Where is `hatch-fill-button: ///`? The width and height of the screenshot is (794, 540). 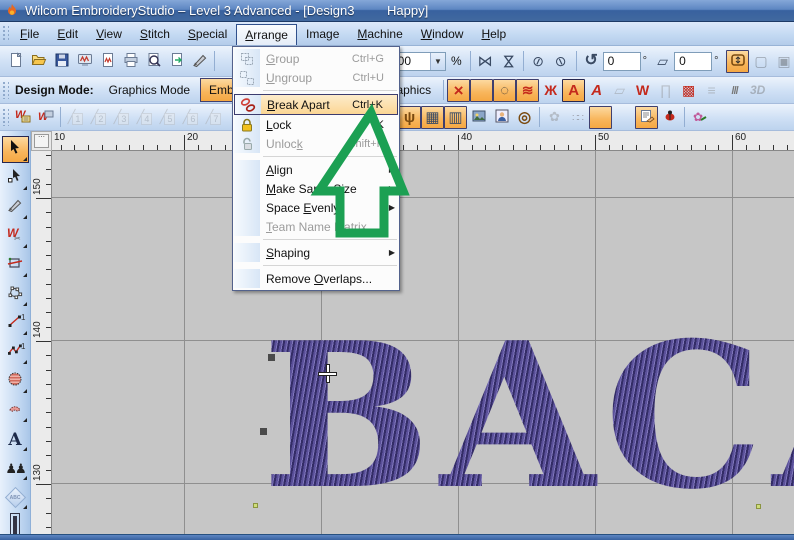
hatch-fill-button: /// is located at coordinates (734, 90).